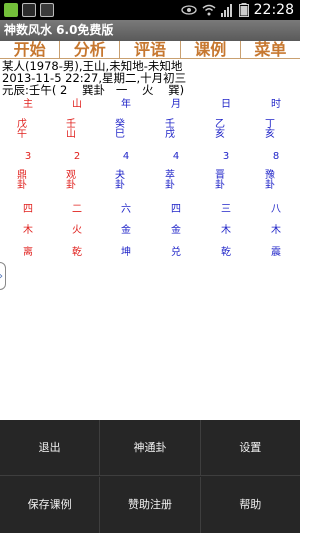 This screenshot has width=320, height=533. What do you see at coordinates (150, 10) in the screenshot?
I see `status-bar: 22:28` at bounding box center [150, 10].